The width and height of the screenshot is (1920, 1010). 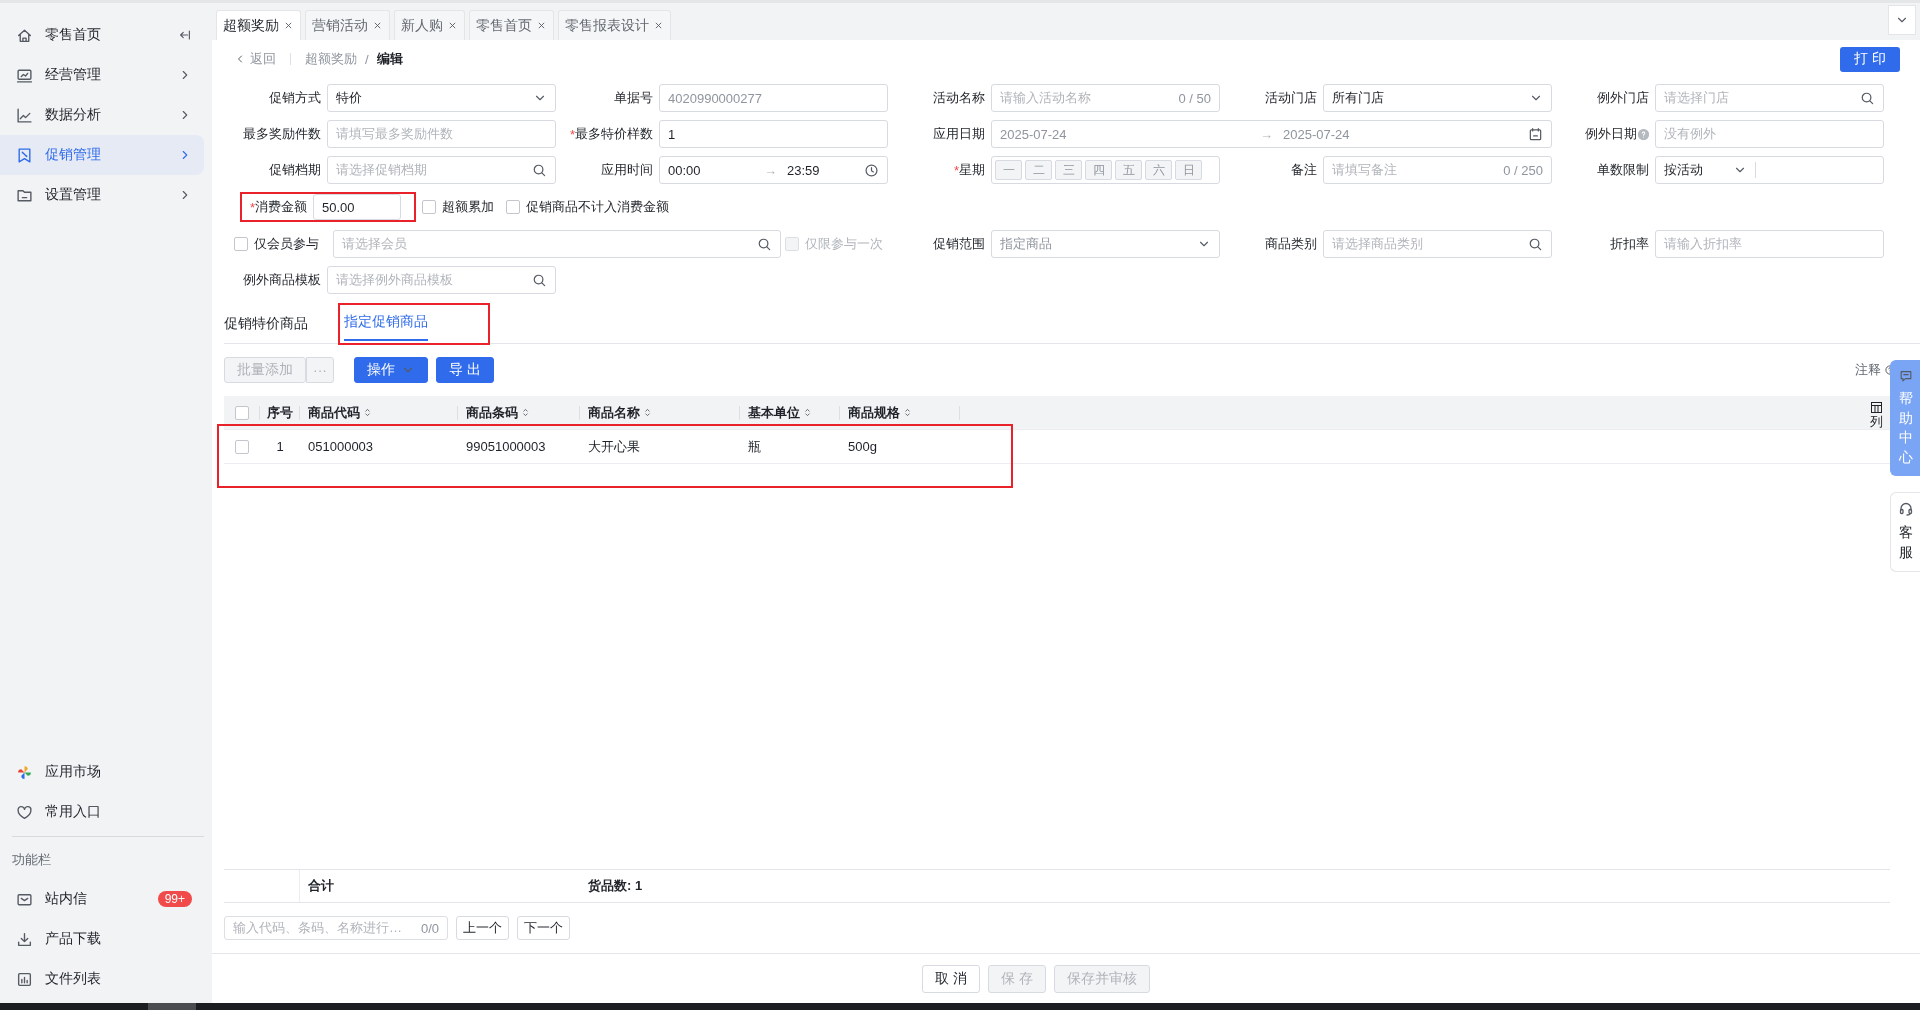 I want to click on item-count: 货品数: 1, so click(x=615, y=886).